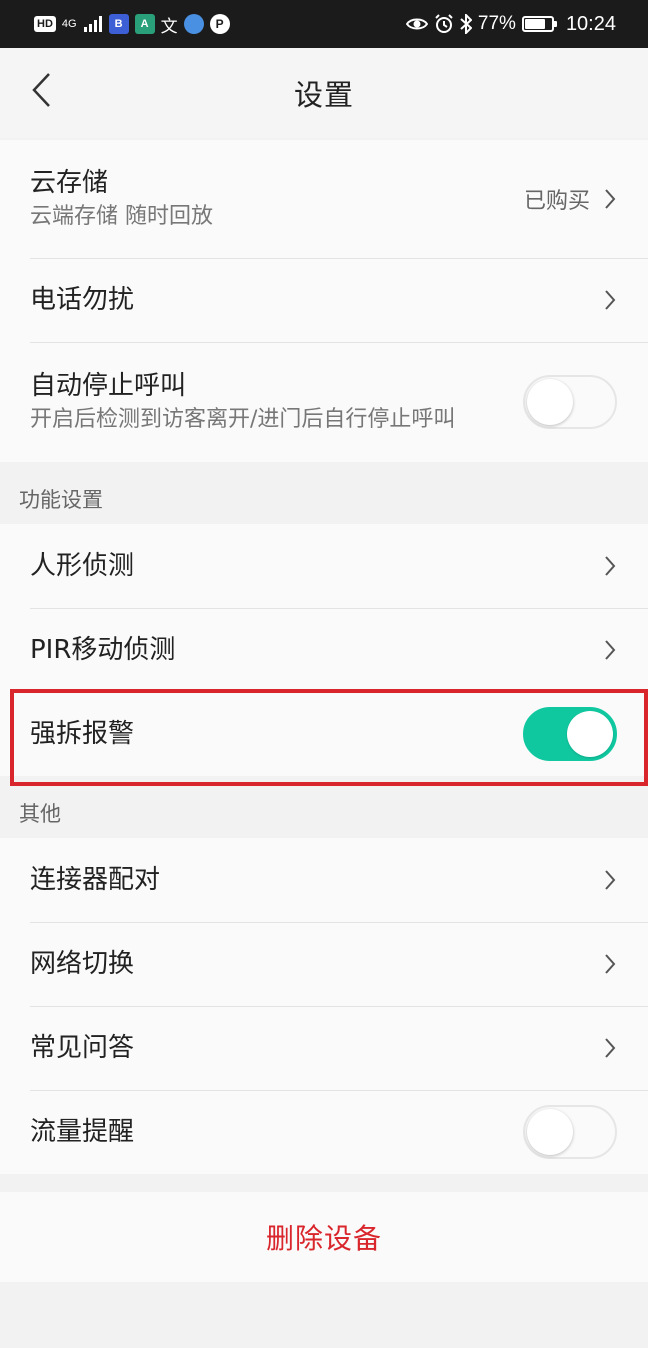  What do you see at coordinates (108, 386) in the screenshot?
I see `auto-stop-call-title: 自动停止呼叫` at bounding box center [108, 386].